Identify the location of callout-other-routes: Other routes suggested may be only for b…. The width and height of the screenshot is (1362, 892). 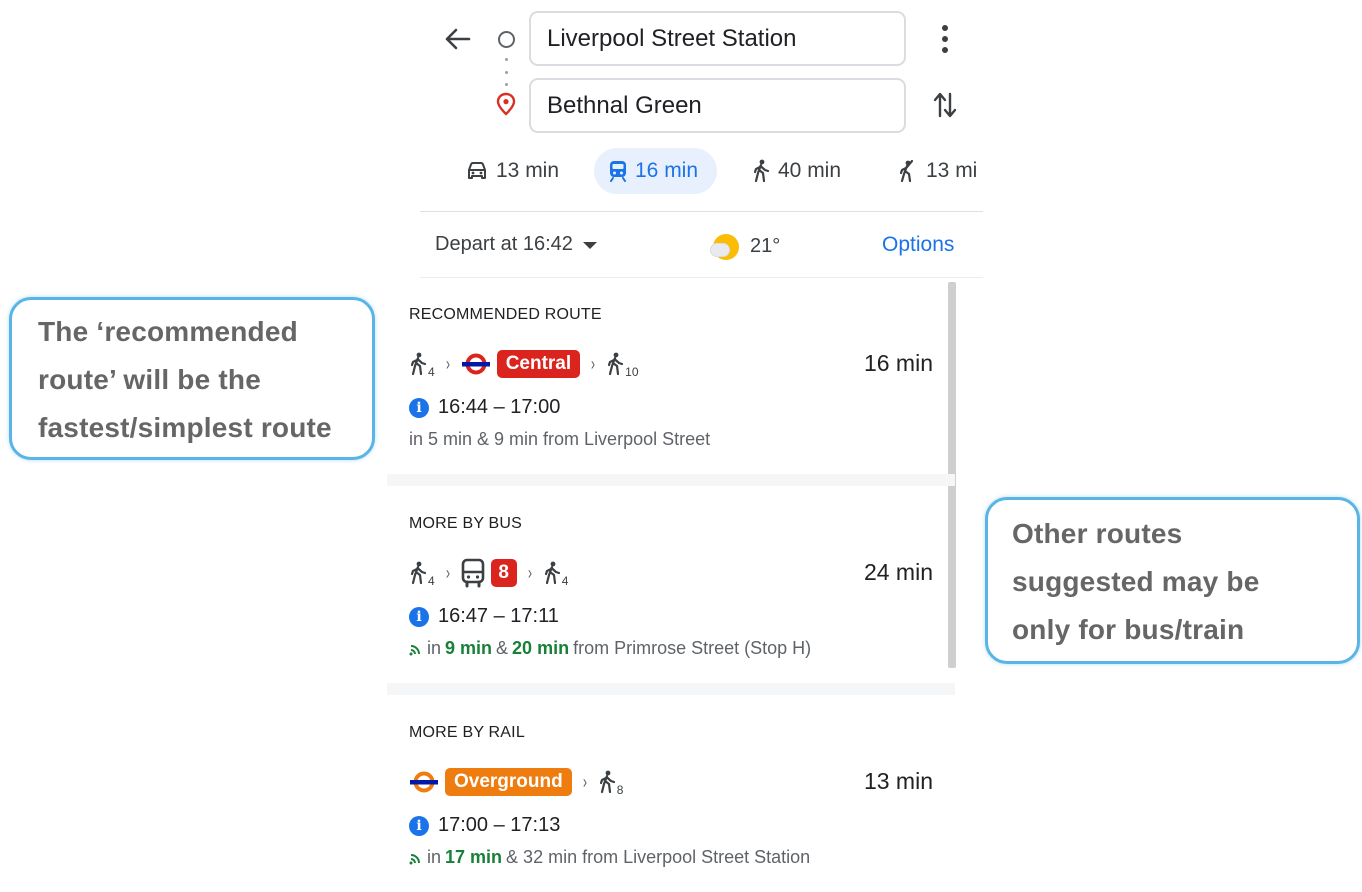
(1172, 580).